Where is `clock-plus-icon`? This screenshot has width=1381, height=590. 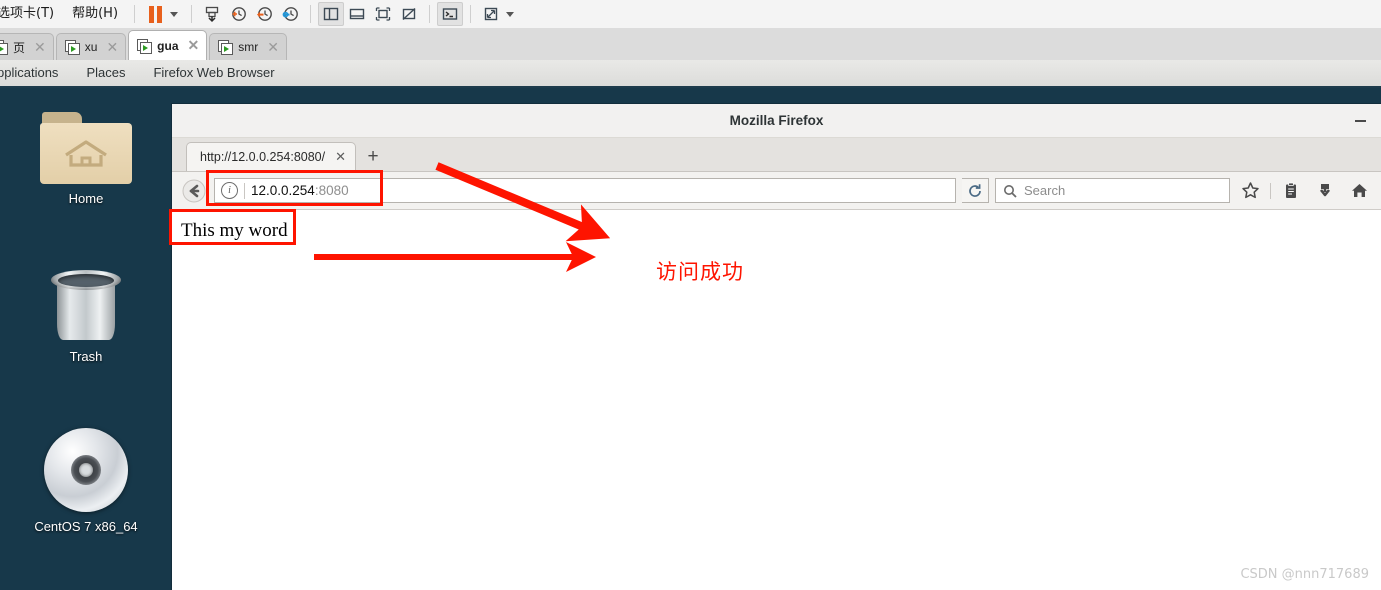 clock-plus-icon is located at coordinates (239, 14).